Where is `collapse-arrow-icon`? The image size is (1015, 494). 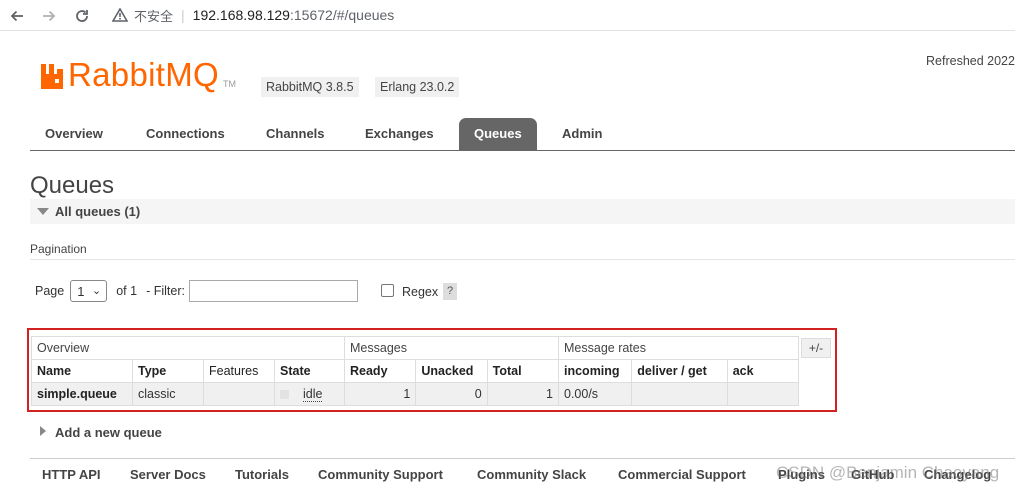
collapse-arrow-icon is located at coordinates (43, 211).